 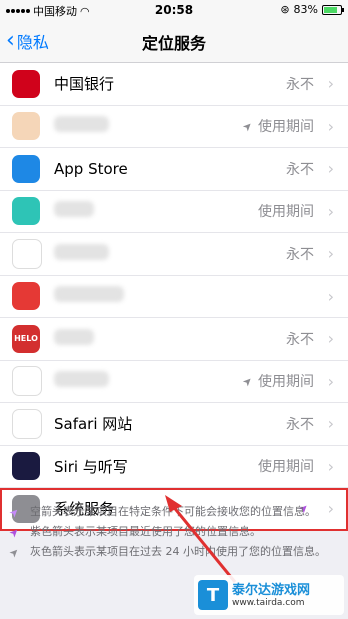 What do you see at coordinates (271, 590) in the screenshot?
I see `watermark-name: 泰尔达游戏网` at bounding box center [271, 590].